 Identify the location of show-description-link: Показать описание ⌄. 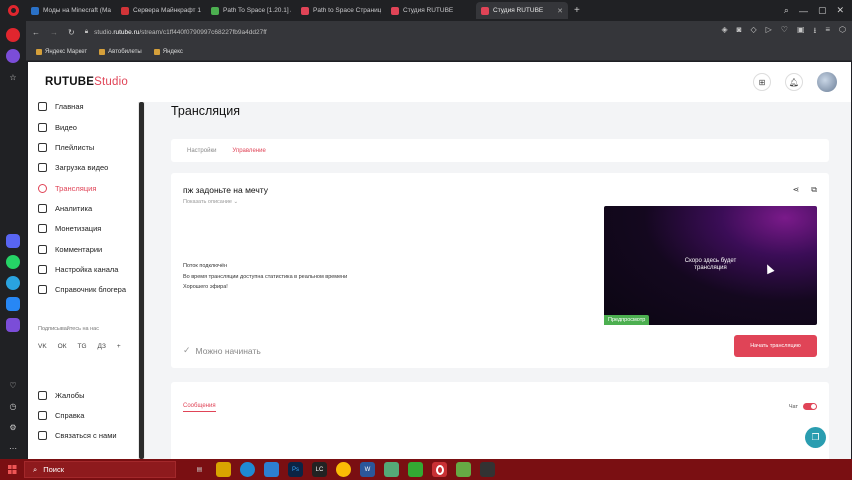
(210, 202).